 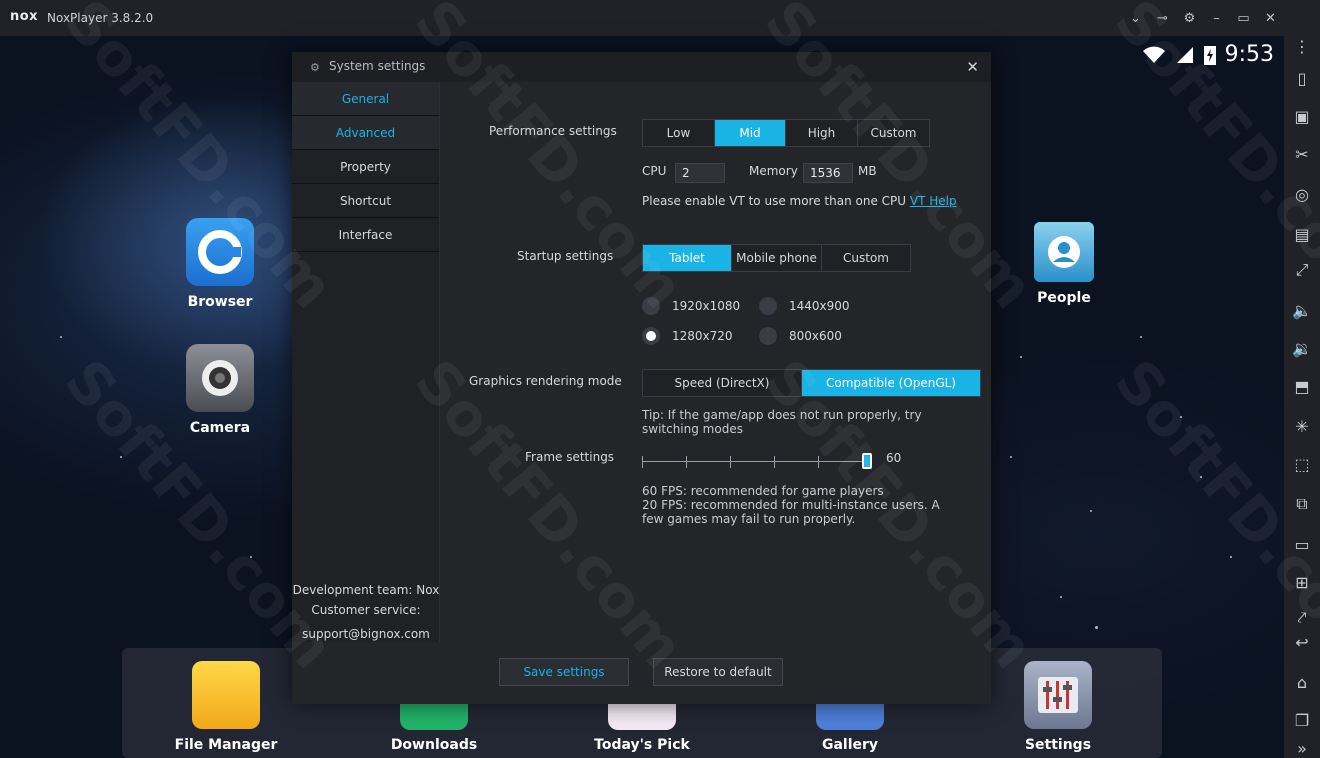 I want to click on tab-interface: Interface, so click(x=365, y=235).